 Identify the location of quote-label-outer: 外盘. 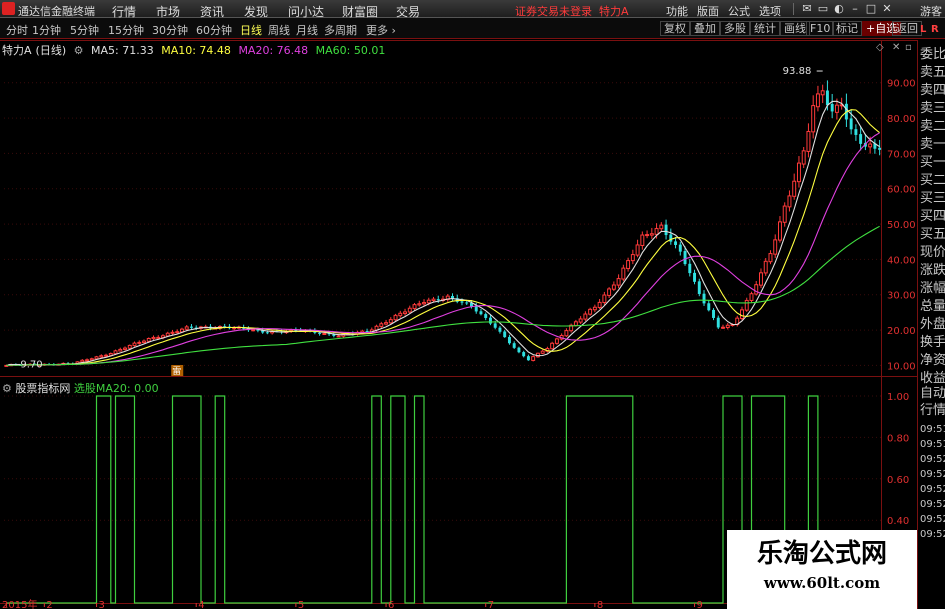
(932, 324).